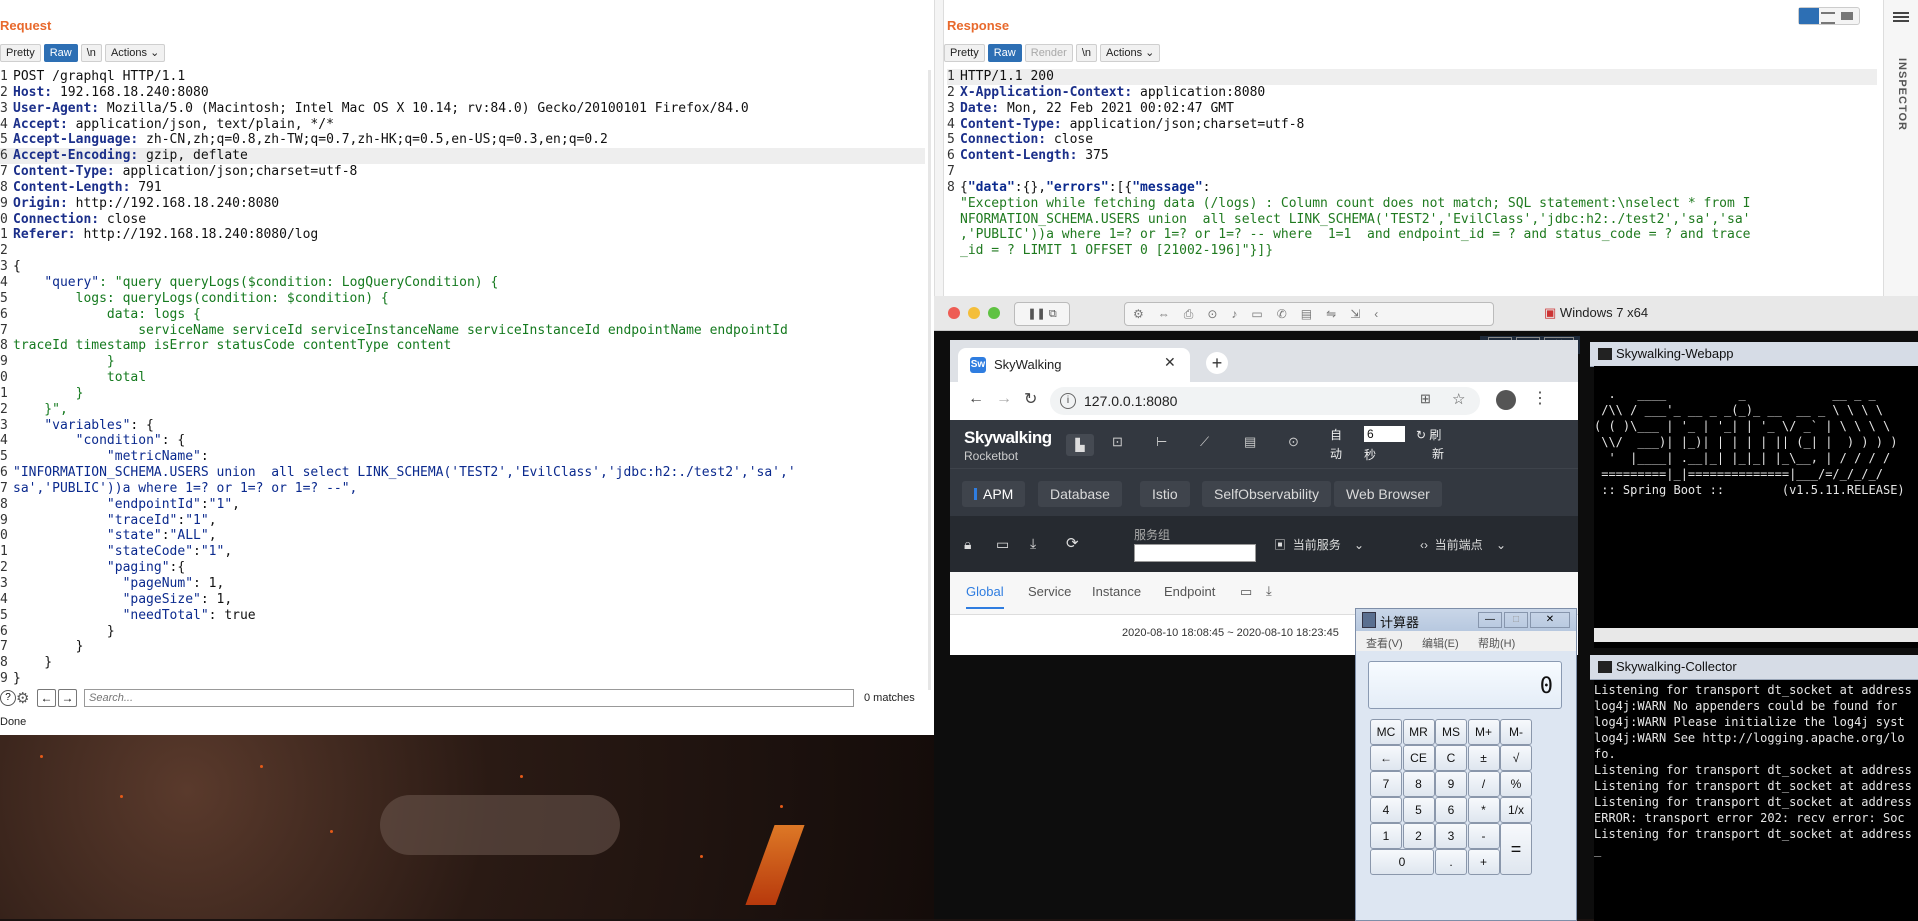 The image size is (1918, 921). What do you see at coordinates (1418, 784) in the screenshot?
I see `calc-key: 8` at bounding box center [1418, 784].